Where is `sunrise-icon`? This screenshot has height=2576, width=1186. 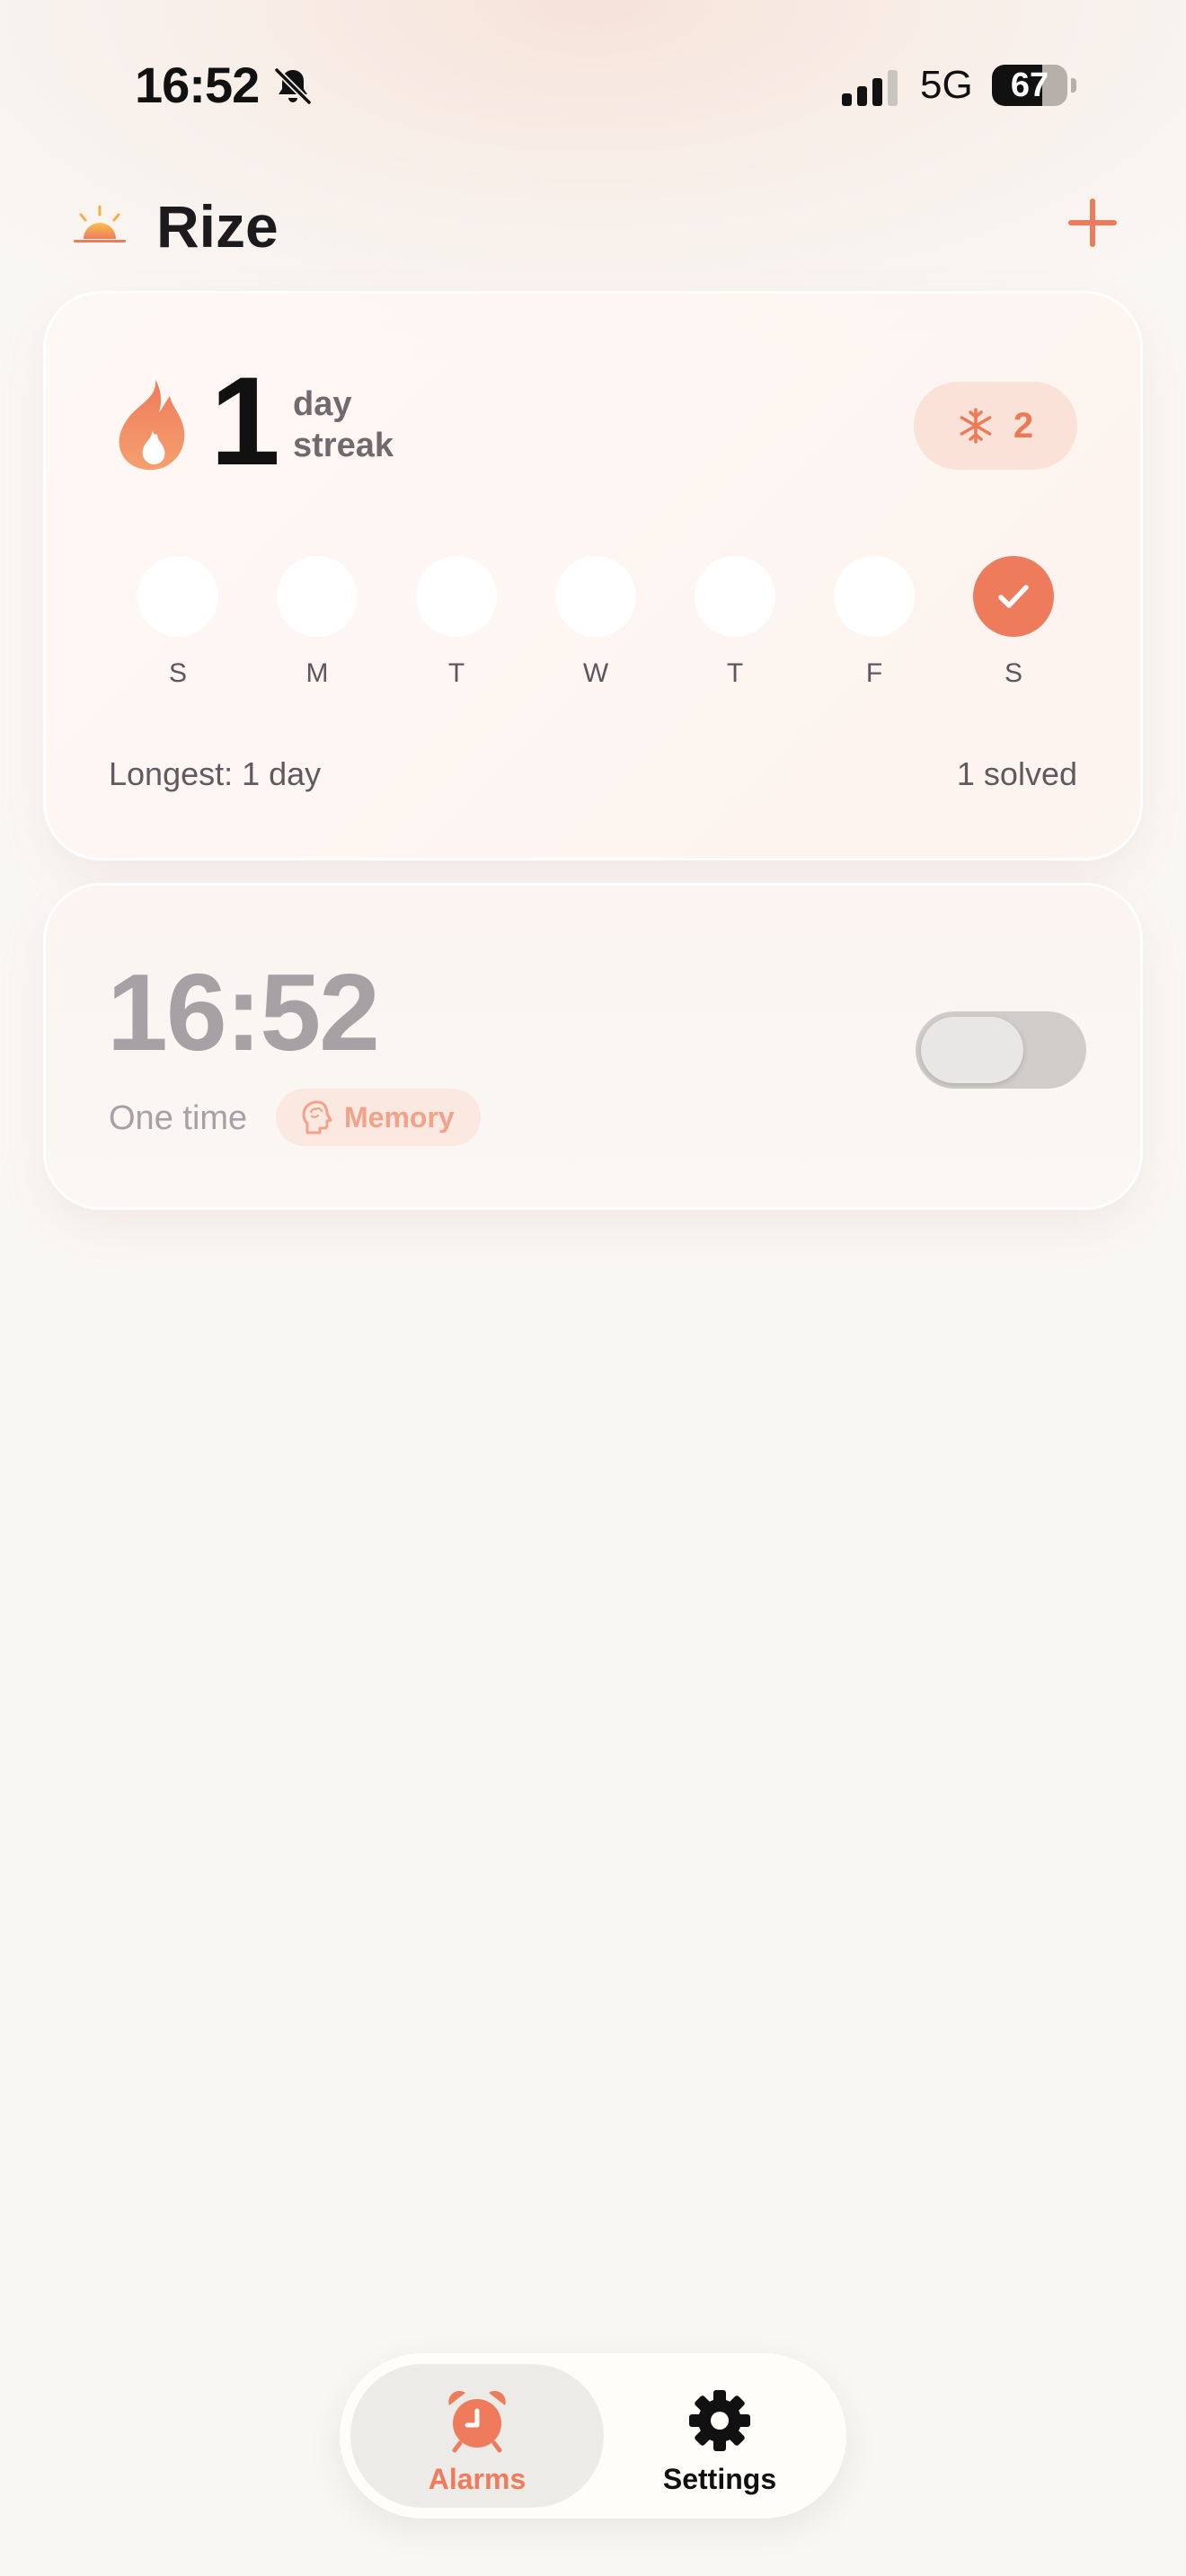
sunrise-icon is located at coordinates (100, 224).